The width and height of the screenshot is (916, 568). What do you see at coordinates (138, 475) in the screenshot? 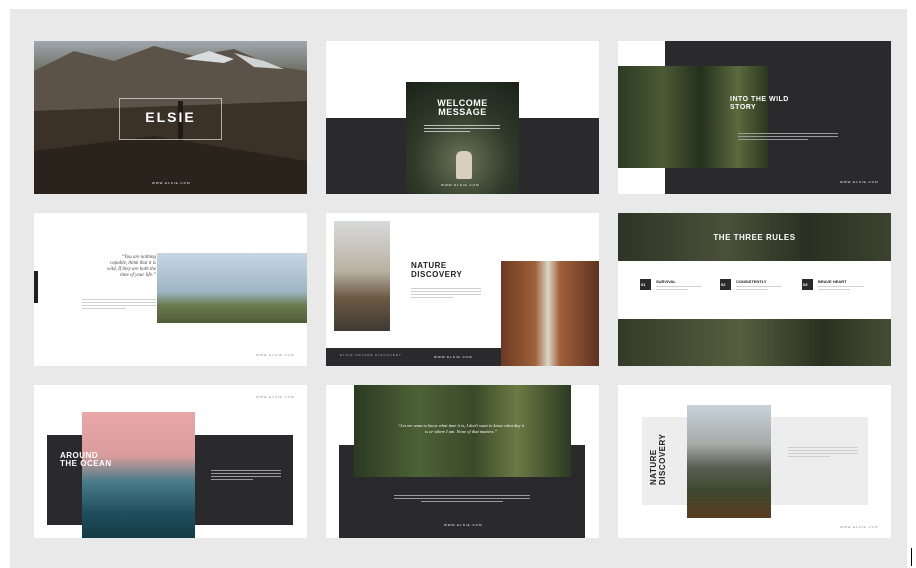
I see `ocean-photo` at bounding box center [138, 475].